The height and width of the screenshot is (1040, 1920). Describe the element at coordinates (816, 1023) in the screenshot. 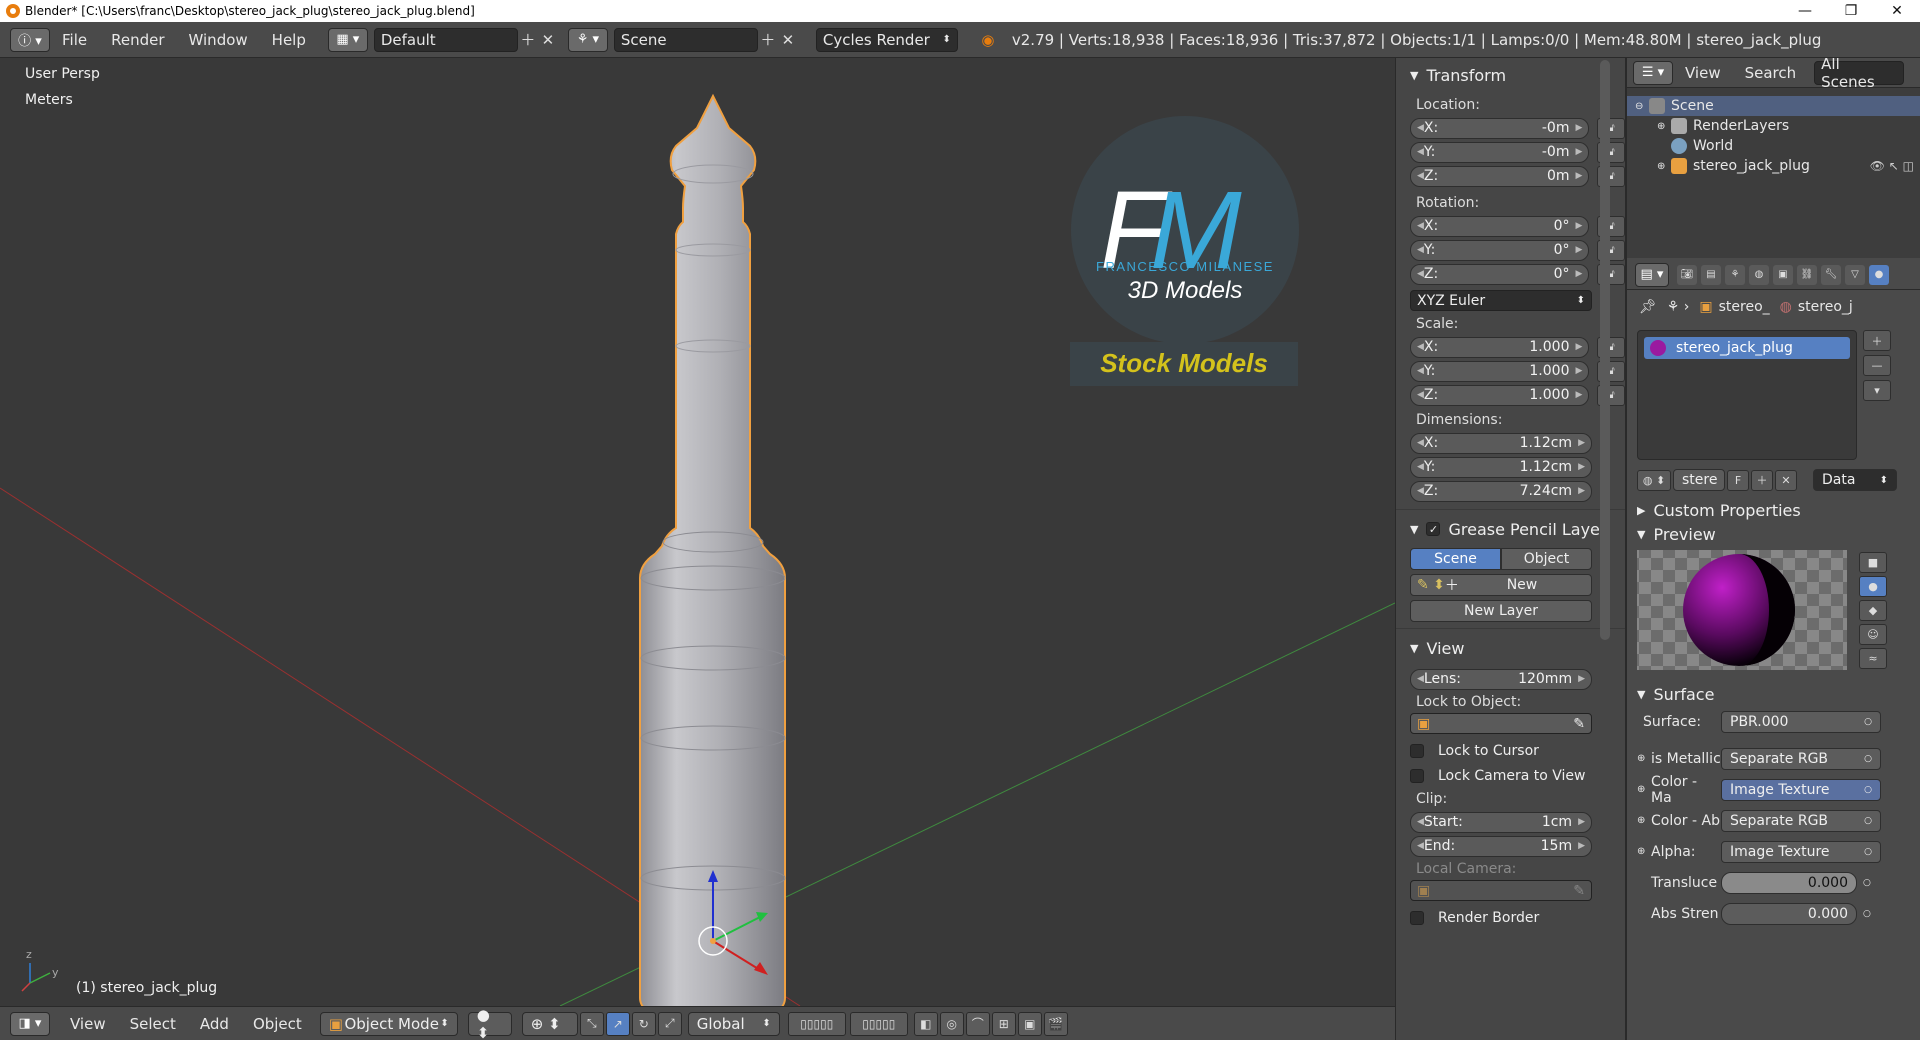

I see `layers-grid-1: ▯▯▯▯▯` at that location.